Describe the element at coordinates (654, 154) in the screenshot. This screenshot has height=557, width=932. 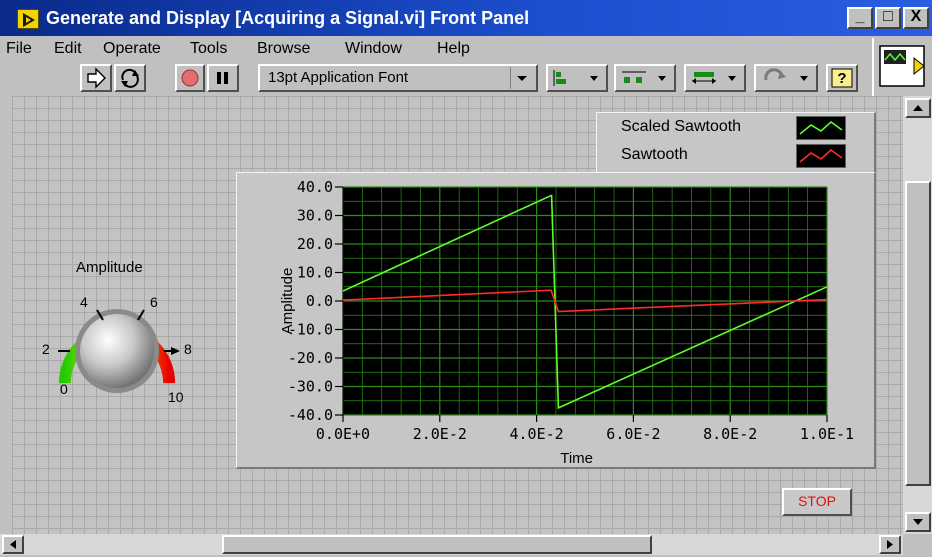
I see `legend-item-sawtooth: Sawtooth` at that location.